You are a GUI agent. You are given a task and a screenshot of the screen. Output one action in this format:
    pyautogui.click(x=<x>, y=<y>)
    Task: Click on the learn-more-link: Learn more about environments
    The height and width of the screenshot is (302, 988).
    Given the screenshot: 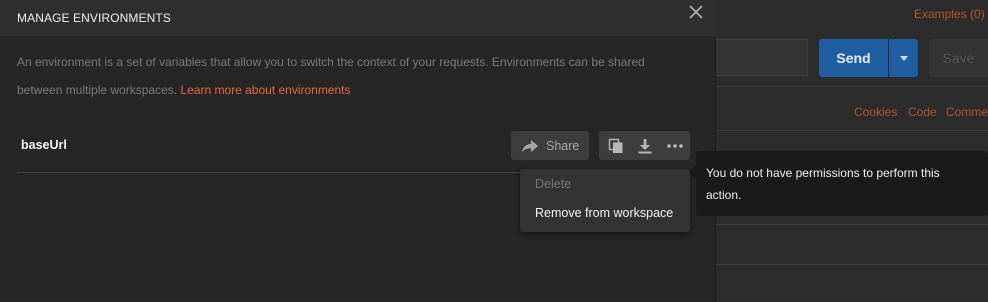 What is the action you would take?
    pyautogui.click(x=265, y=90)
    